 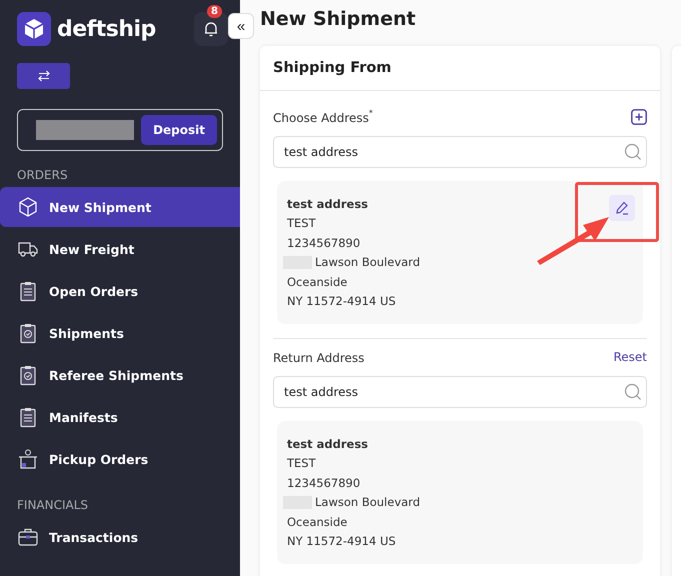 What do you see at coordinates (120, 333) in the screenshot?
I see `nav-item: Shipments` at bounding box center [120, 333].